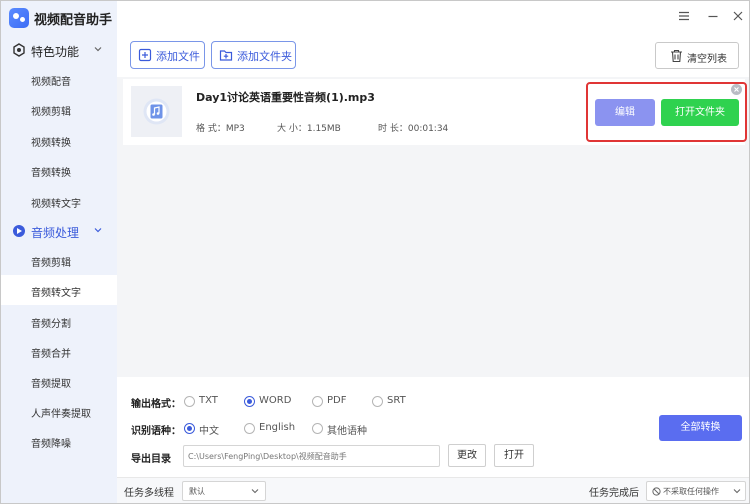 The width and height of the screenshot is (750, 504). I want to click on remove-file-button, so click(736, 89).